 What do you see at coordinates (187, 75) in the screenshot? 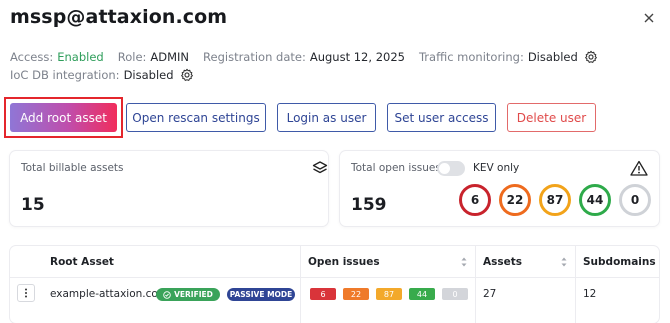
I see `ioc-settings-gear-icon` at bounding box center [187, 75].